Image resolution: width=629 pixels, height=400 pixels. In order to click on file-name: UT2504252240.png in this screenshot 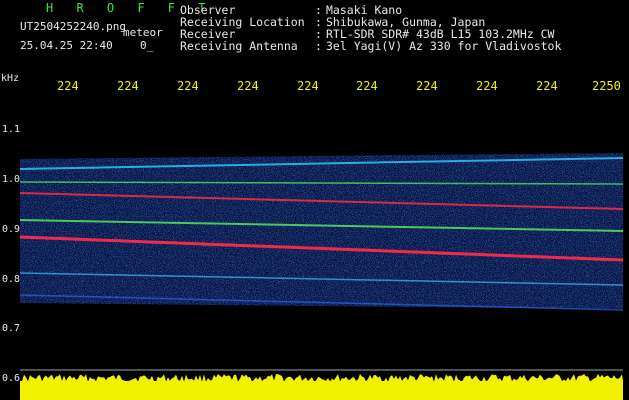, I will do `click(73, 26)`.